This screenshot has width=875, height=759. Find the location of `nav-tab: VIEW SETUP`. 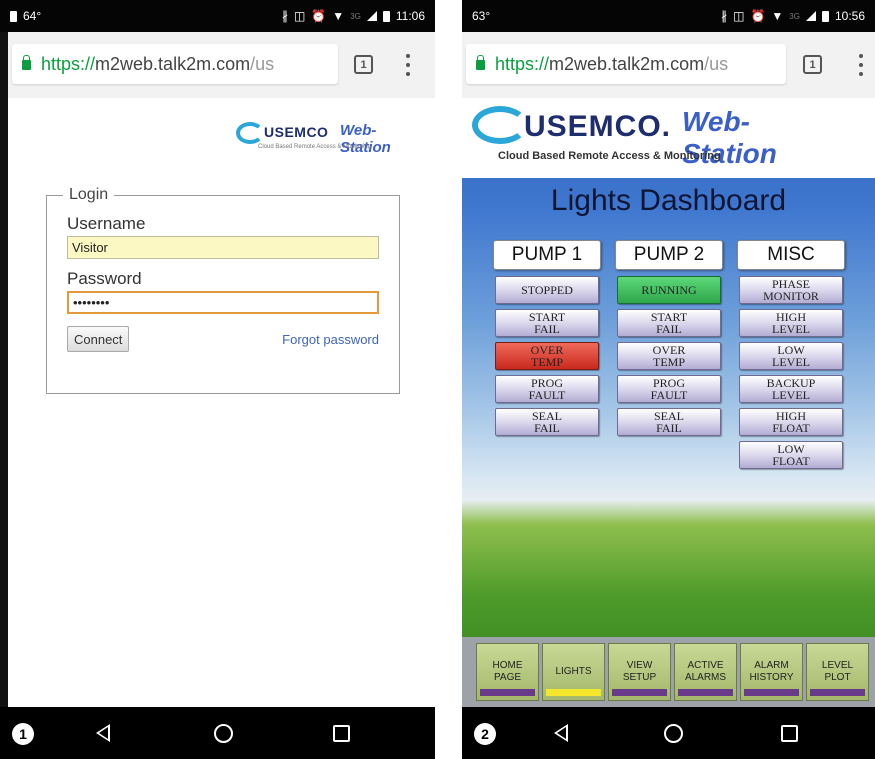

nav-tab: VIEW SETUP is located at coordinates (639, 672).